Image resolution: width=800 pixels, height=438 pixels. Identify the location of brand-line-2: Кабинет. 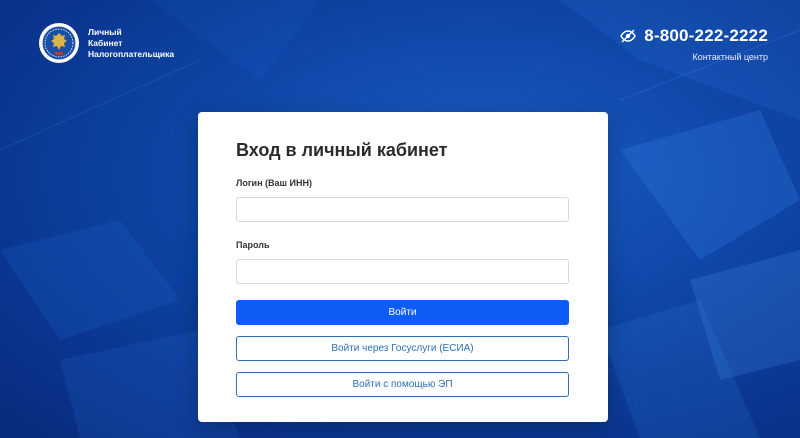
(105, 42).